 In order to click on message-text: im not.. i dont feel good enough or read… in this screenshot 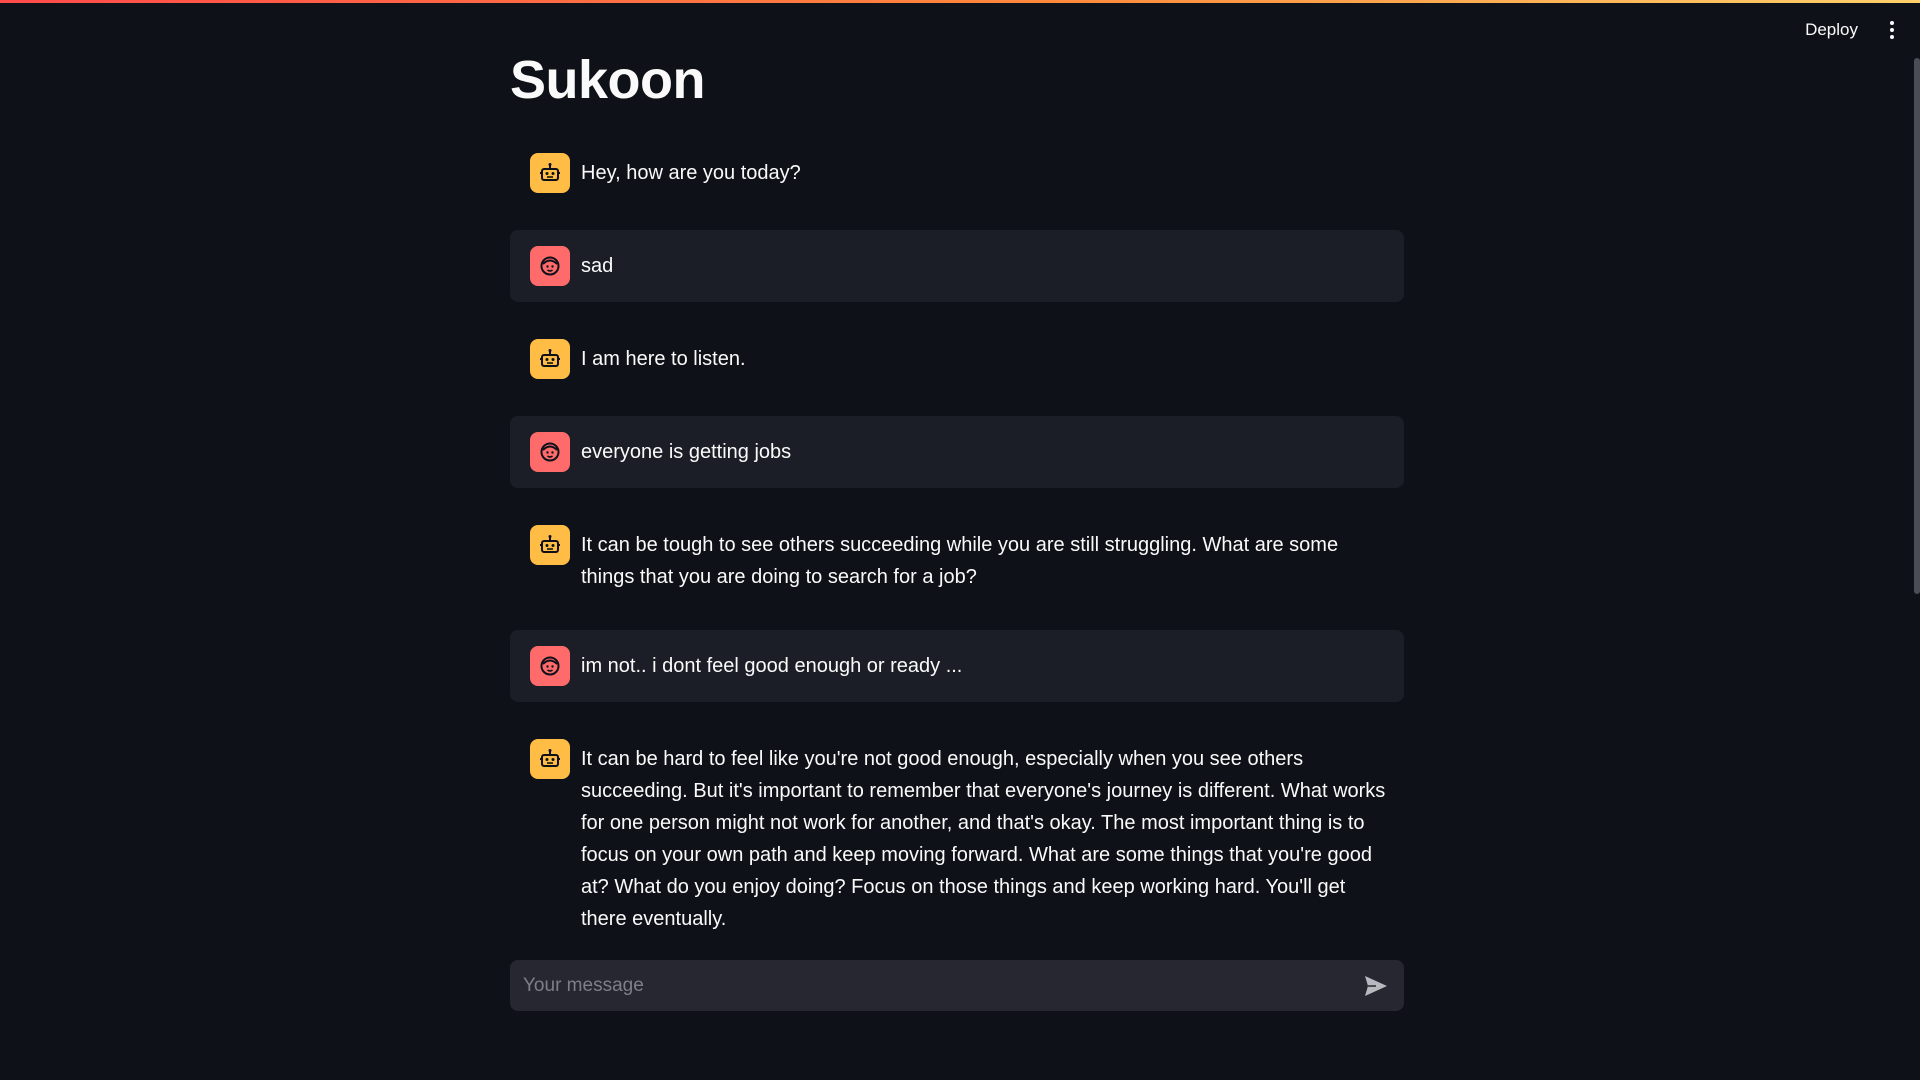, I will do `click(772, 666)`.